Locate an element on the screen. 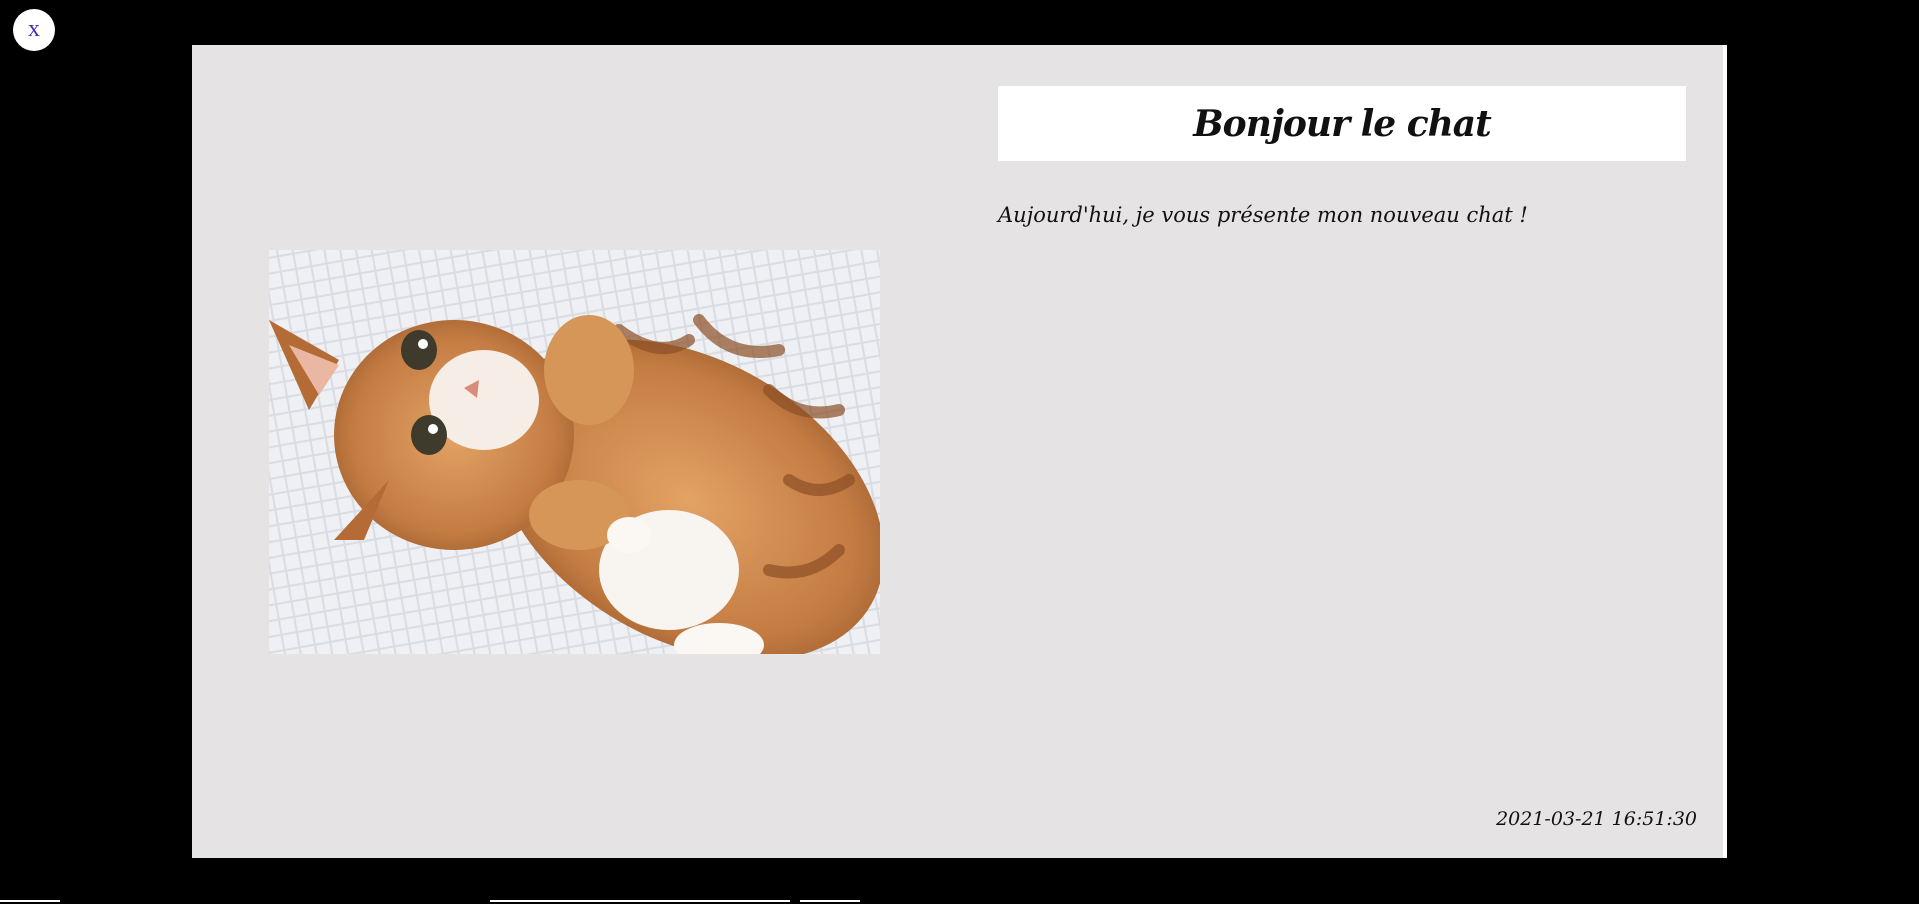 The height and width of the screenshot is (904, 1919). post-timestamp: 2021-03-21 16:51:30 is located at coordinates (1596, 819).